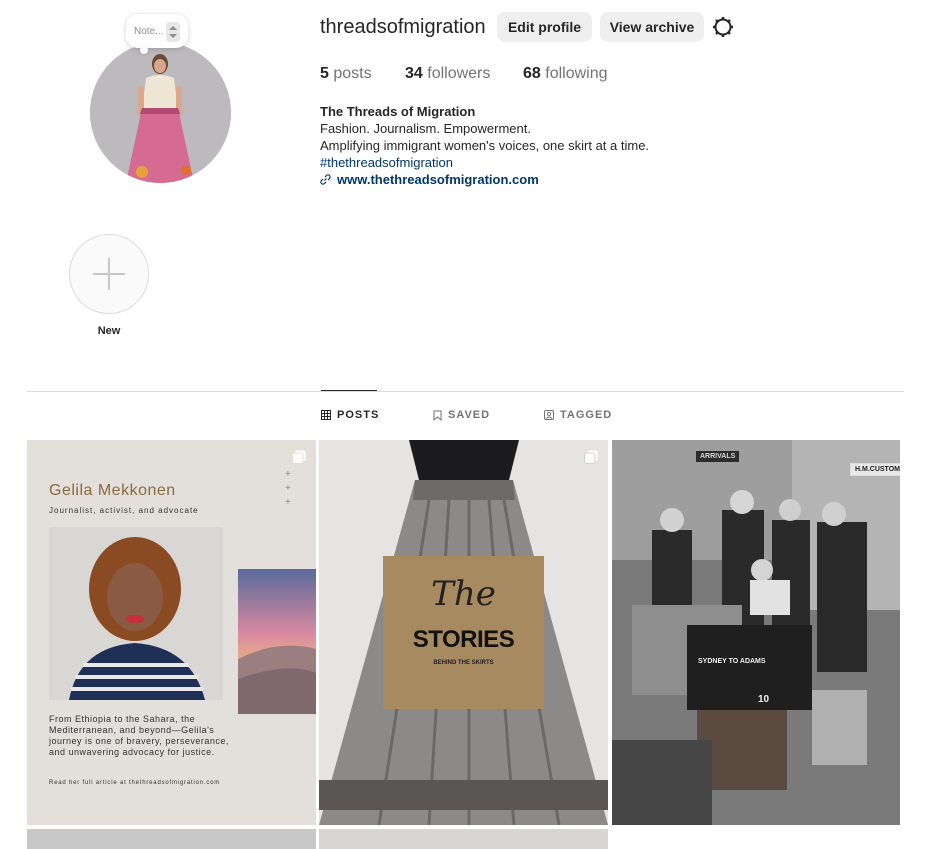 This screenshot has height=849, width=931. Describe the element at coordinates (463, 639) in the screenshot. I see `post-2-headline: STORIES` at that location.